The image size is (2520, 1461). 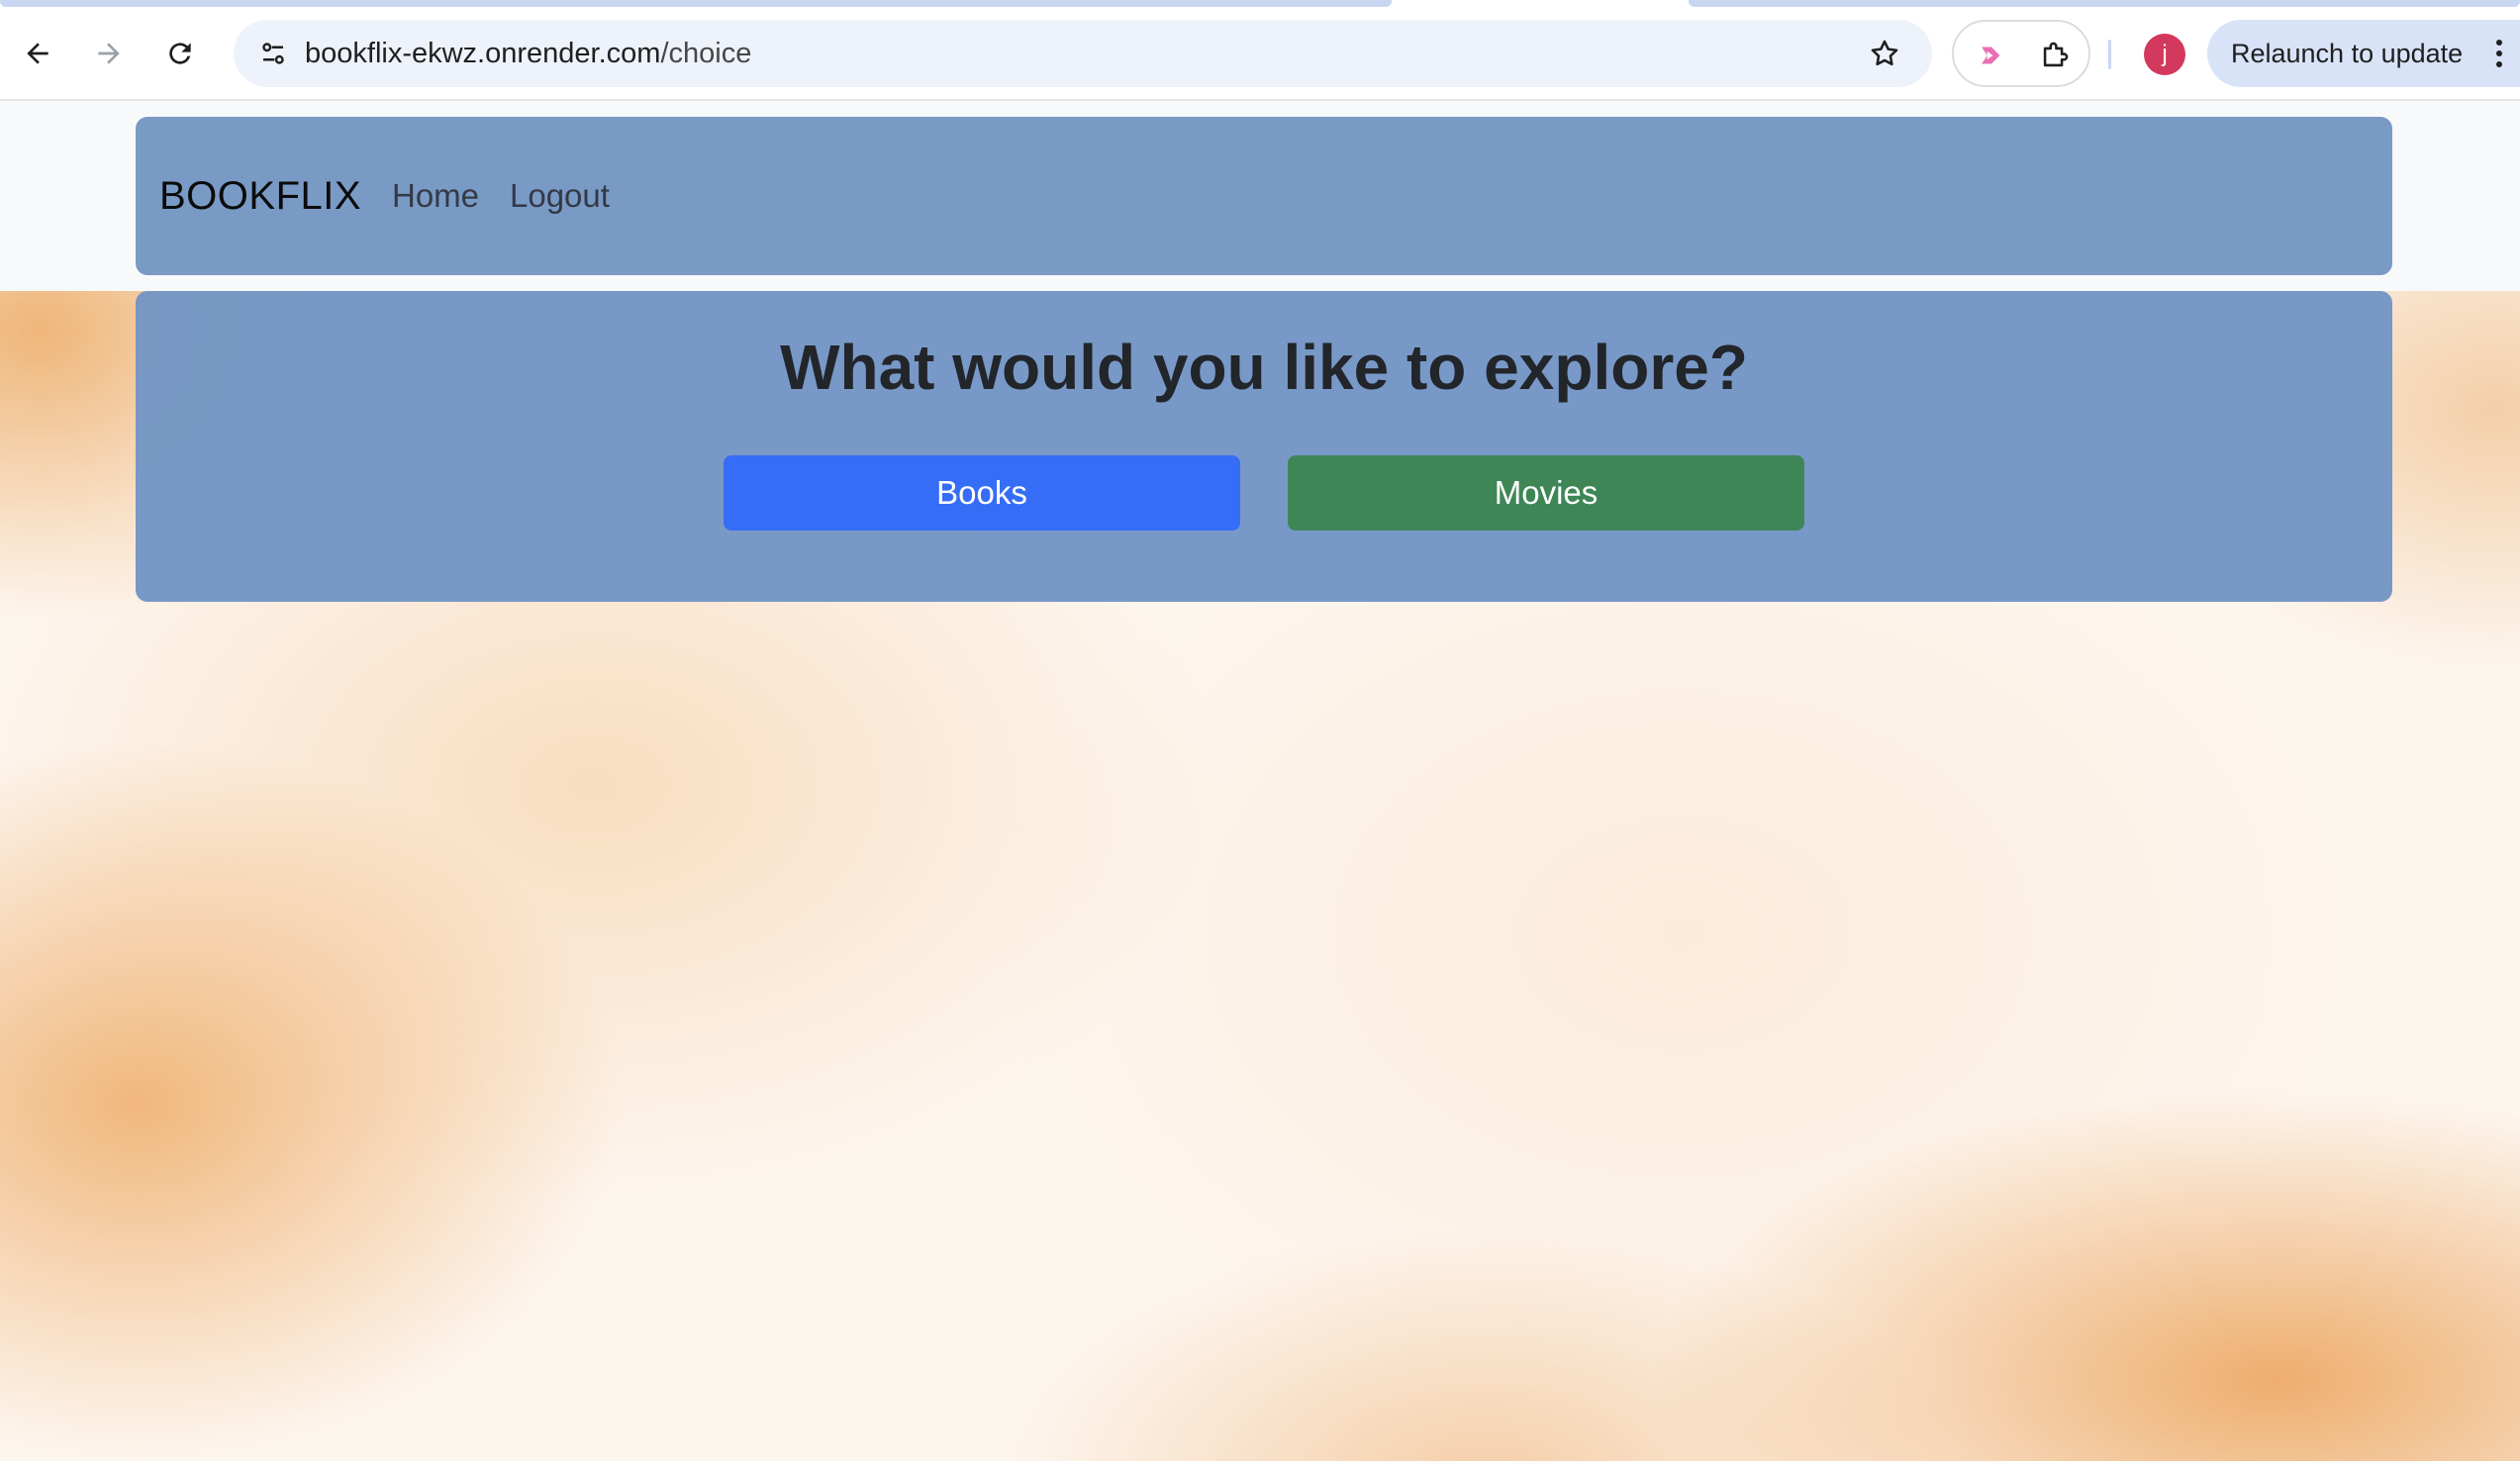 I want to click on forward-button, so click(x=109, y=54).